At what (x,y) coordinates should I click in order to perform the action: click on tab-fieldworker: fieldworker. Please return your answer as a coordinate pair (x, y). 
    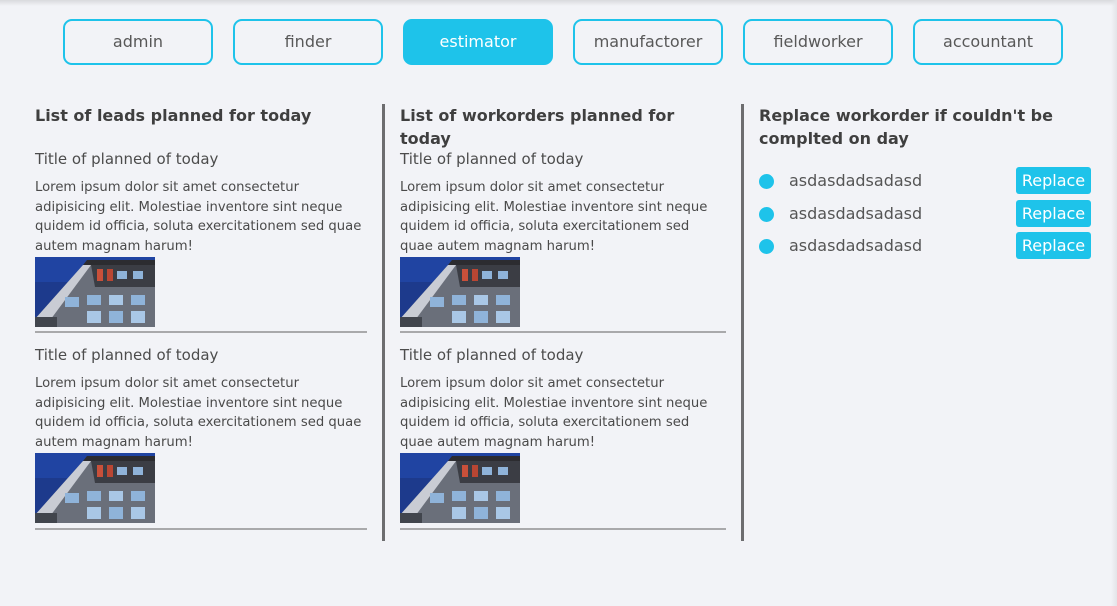
    Looking at the image, I should click on (818, 42).